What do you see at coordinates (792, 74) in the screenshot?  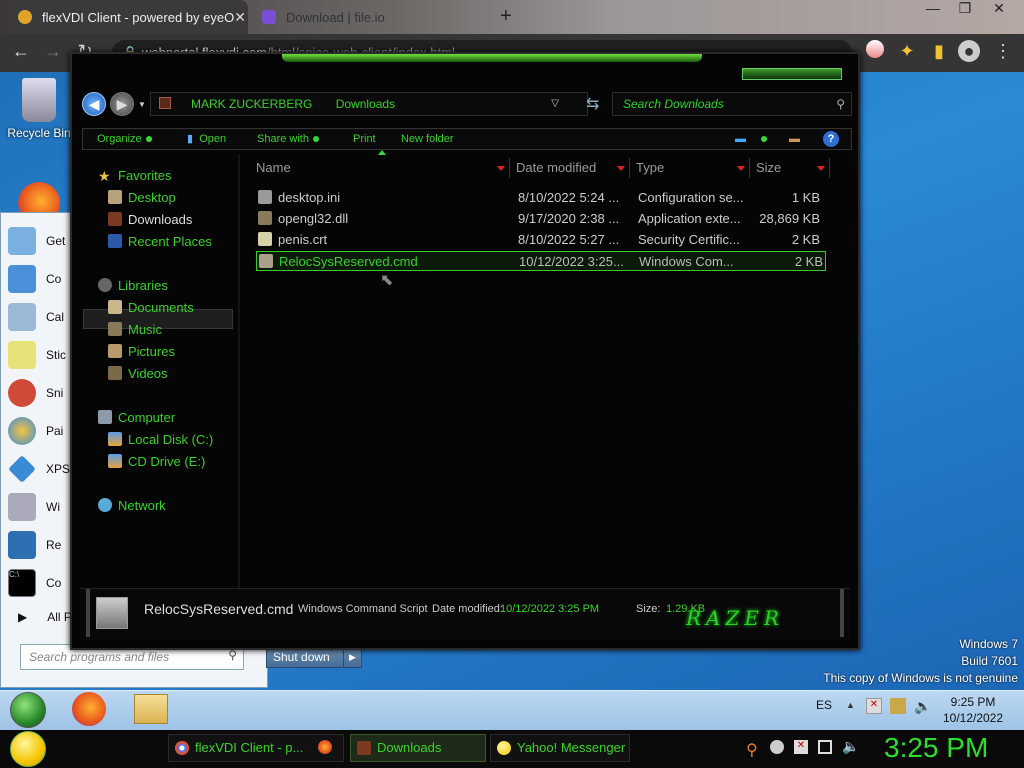 I see `window-caption-buttons` at bounding box center [792, 74].